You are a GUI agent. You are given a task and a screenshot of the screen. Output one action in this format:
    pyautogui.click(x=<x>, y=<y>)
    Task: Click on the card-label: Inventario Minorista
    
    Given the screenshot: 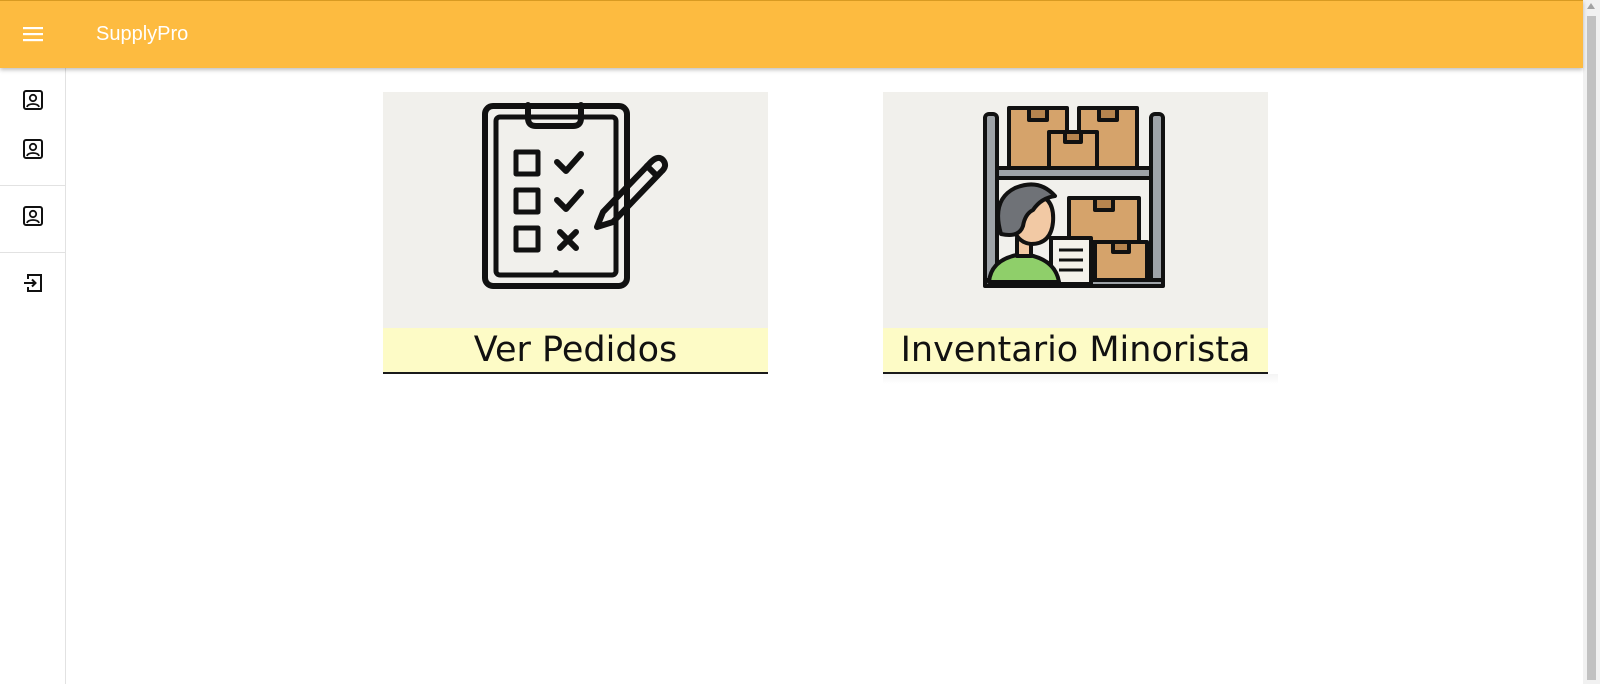 What is the action you would take?
    pyautogui.click(x=1075, y=351)
    